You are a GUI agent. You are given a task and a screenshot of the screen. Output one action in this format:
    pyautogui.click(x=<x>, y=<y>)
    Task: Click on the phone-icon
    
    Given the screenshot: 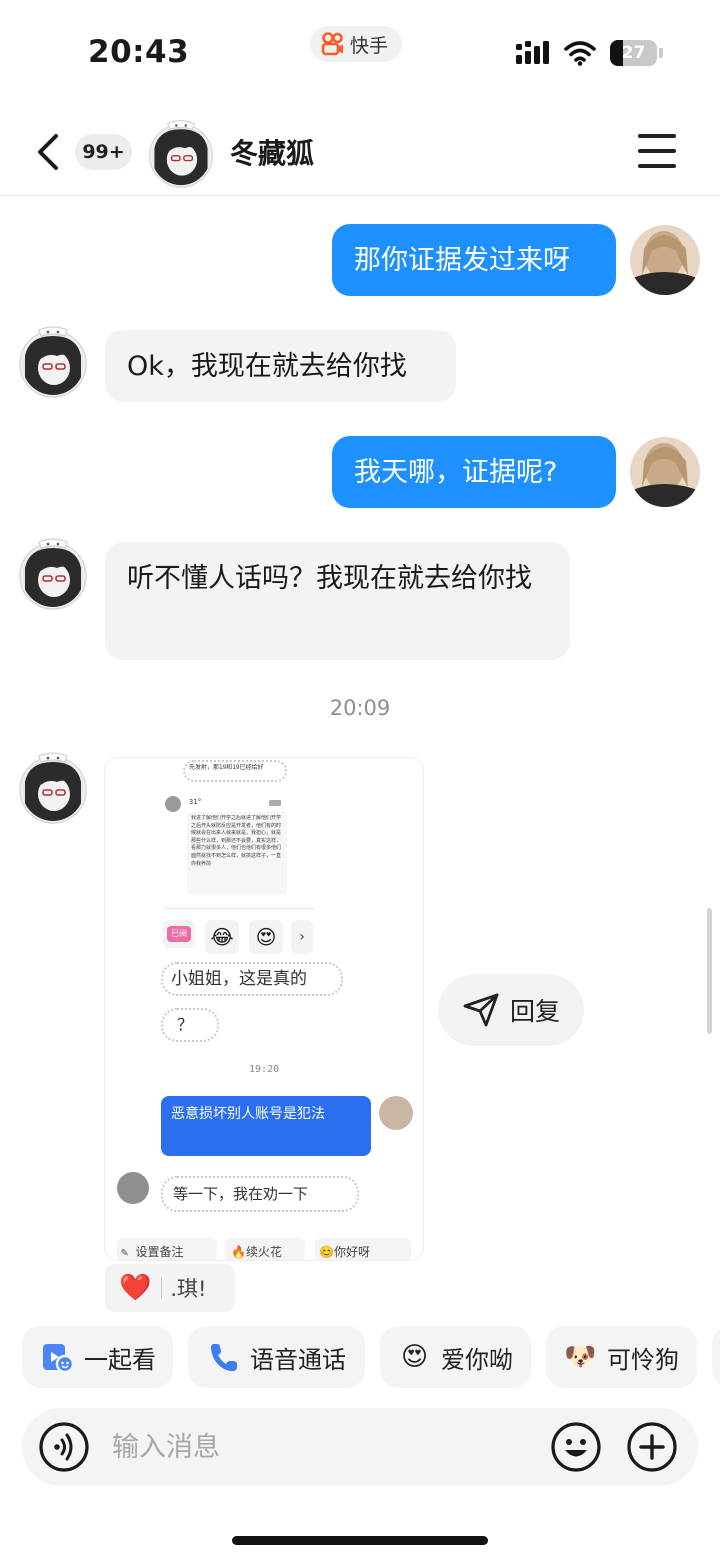 What is the action you would take?
    pyautogui.click(x=223, y=1357)
    